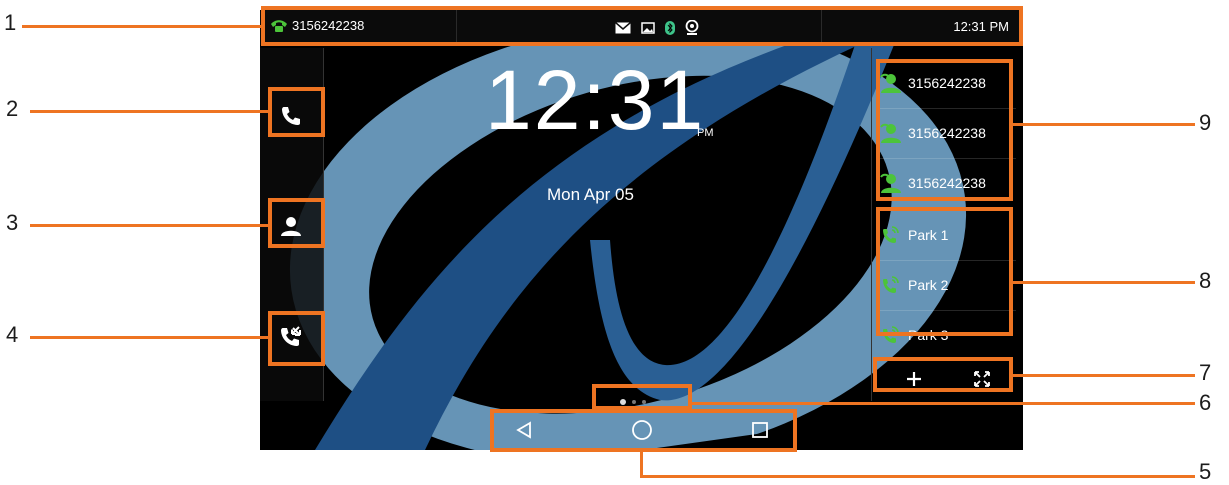  What do you see at coordinates (296, 223) in the screenshot?
I see `highlight-contacts` at bounding box center [296, 223].